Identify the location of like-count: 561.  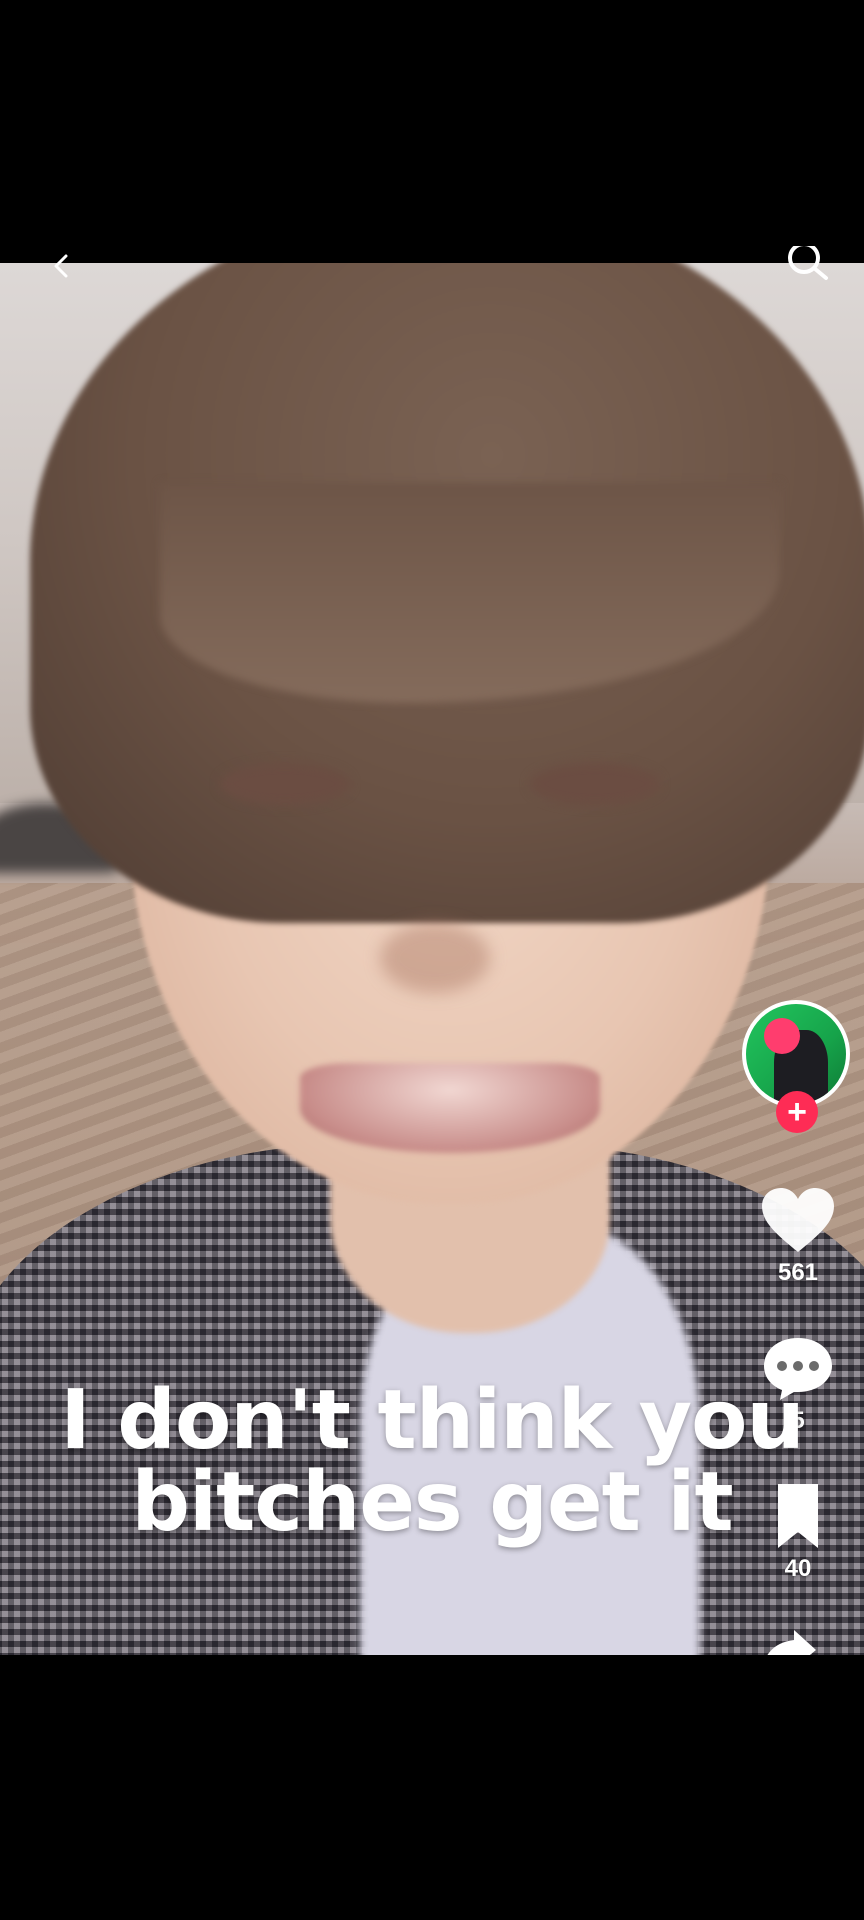
(798, 1272).